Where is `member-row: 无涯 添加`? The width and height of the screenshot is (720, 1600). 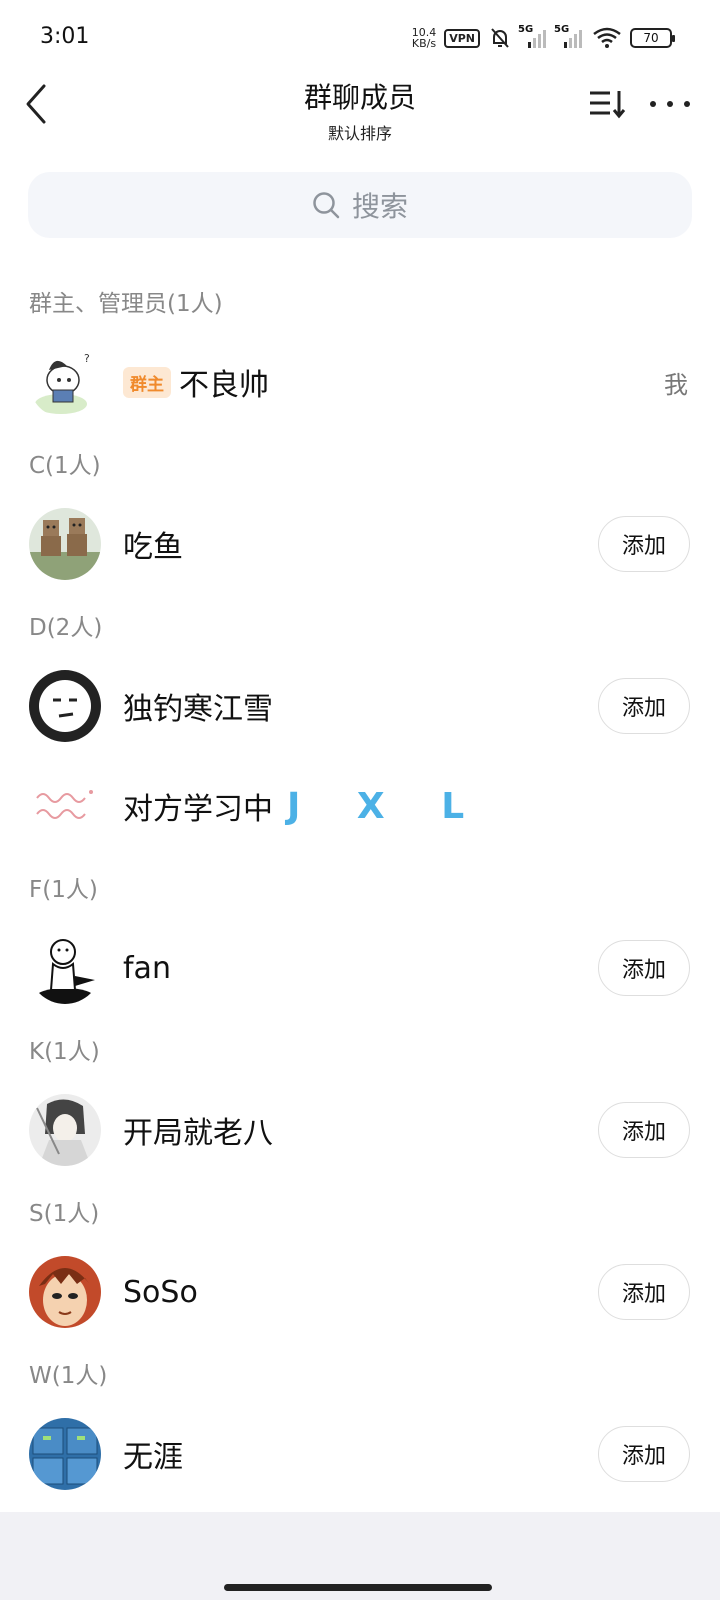
member-row: 无涯 添加 is located at coordinates (360, 1454).